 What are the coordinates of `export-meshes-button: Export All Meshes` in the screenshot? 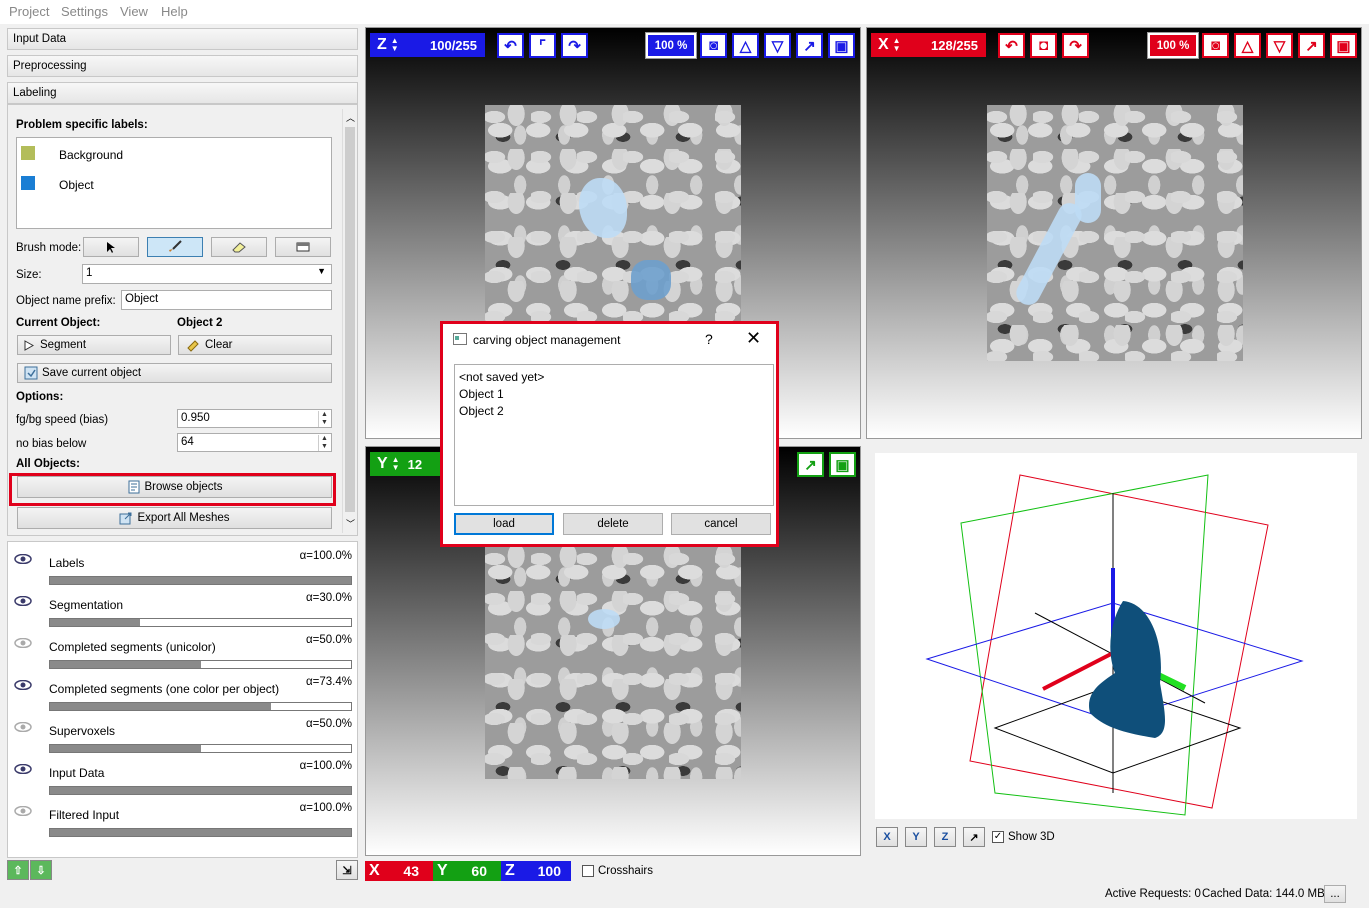 It's located at (174, 518).